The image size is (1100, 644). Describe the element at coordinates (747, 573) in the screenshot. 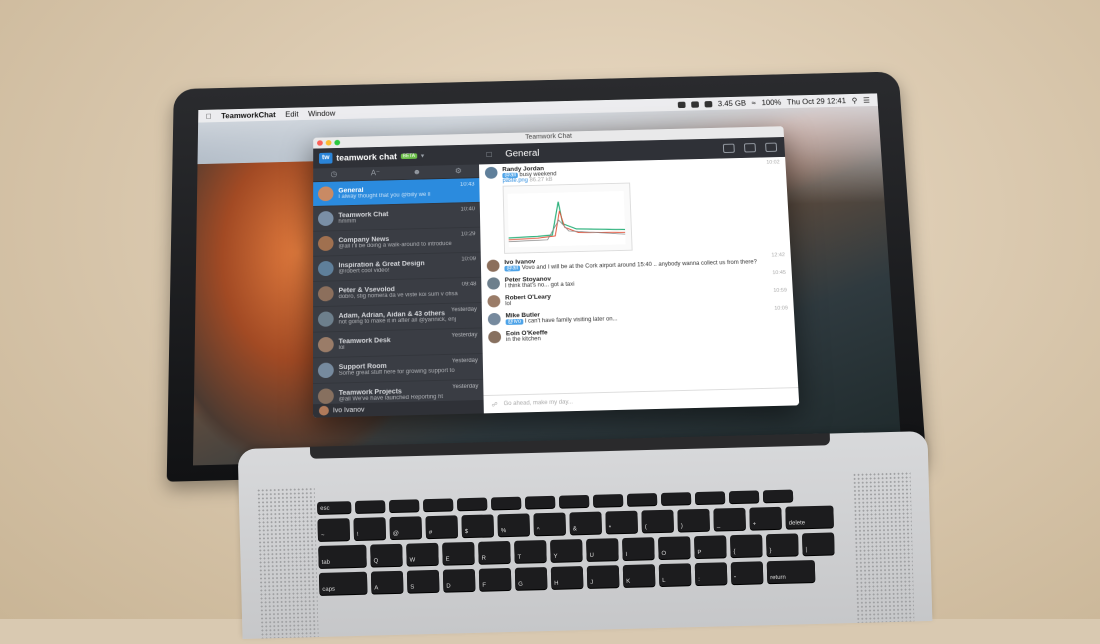

I see `keyboard-key: "` at that location.